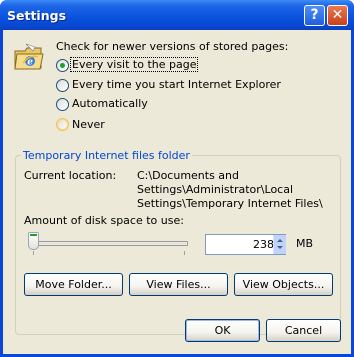 Image resolution: width=354 pixels, height=357 pixels. What do you see at coordinates (314, 15) in the screenshot?
I see `help-button: ?` at bounding box center [314, 15].